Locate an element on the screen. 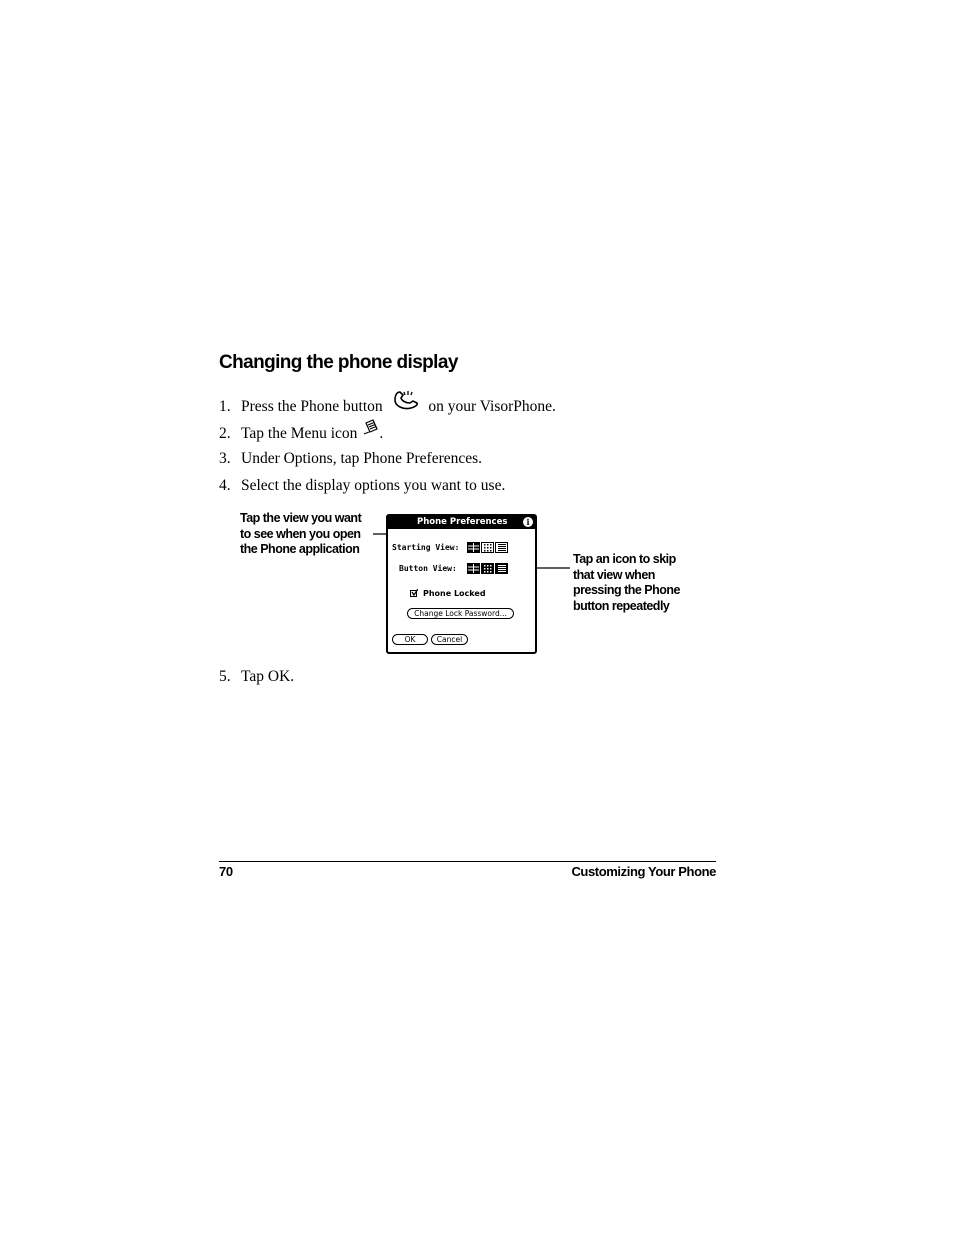 This screenshot has width=954, height=1235. phone-locked-checkbox is located at coordinates (414, 593).